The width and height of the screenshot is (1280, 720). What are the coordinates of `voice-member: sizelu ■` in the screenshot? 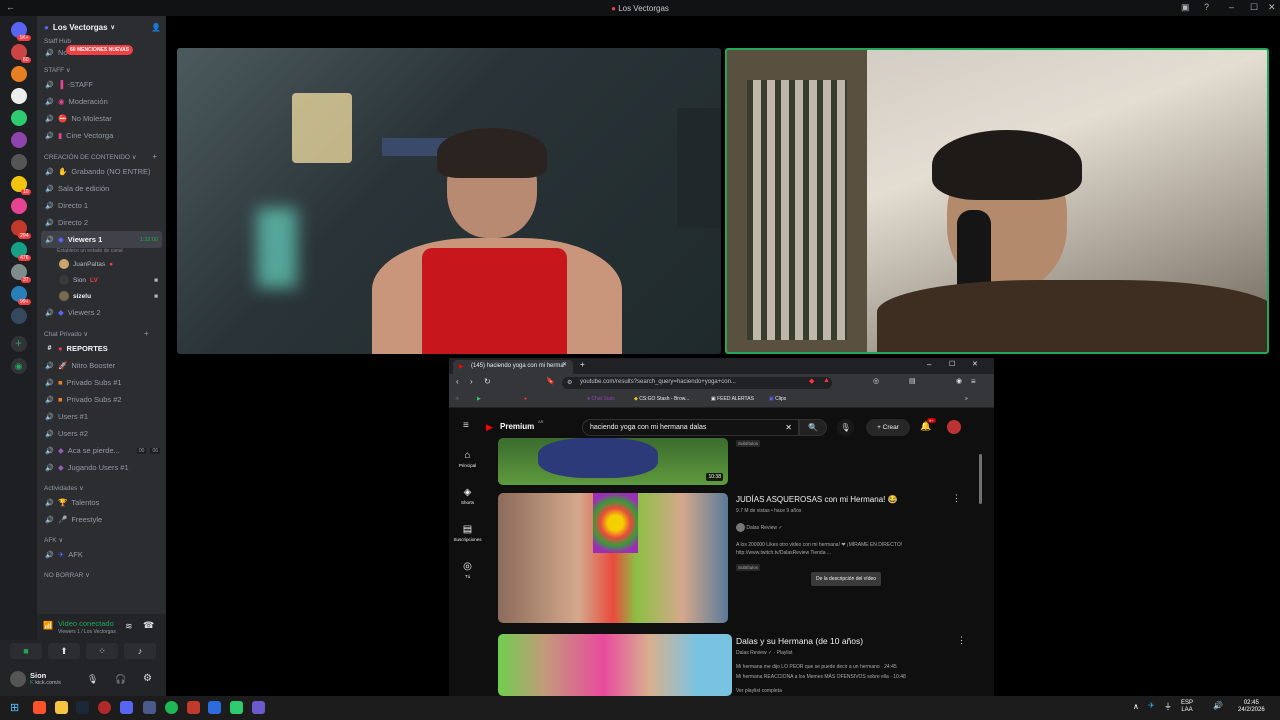 It's located at (101, 296).